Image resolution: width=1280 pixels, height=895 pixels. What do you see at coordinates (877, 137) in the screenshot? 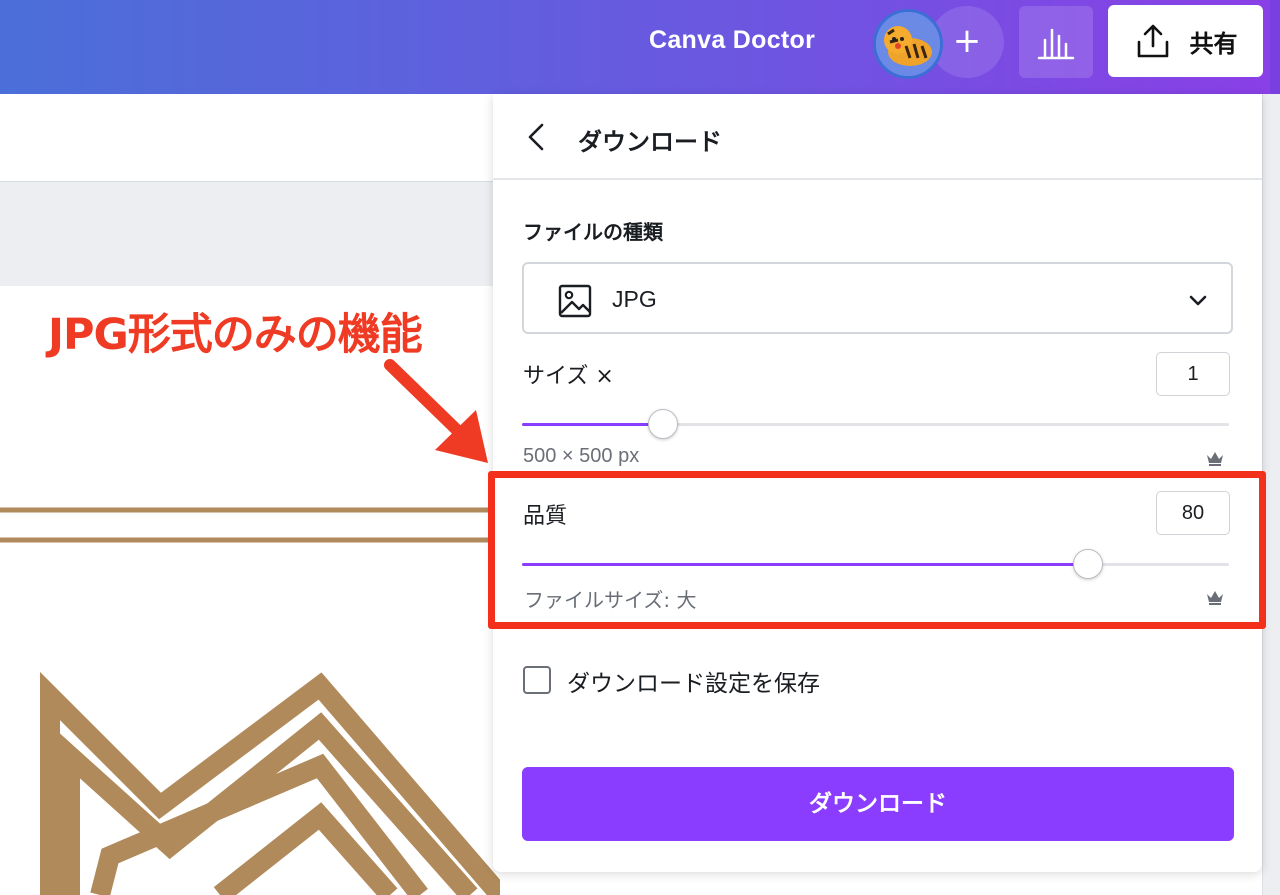
I see `panel-header: ダウンロード` at bounding box center [877, 137].